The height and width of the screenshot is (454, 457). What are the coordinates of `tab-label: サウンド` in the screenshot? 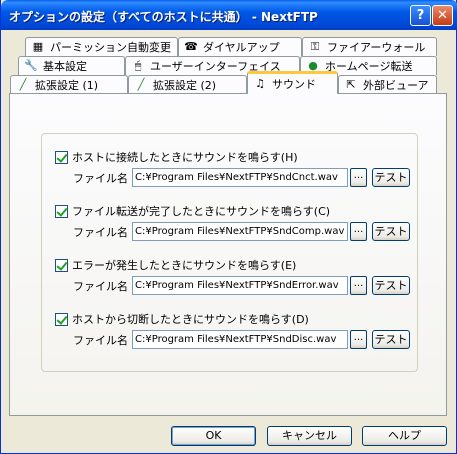 It's located at (294, 84).